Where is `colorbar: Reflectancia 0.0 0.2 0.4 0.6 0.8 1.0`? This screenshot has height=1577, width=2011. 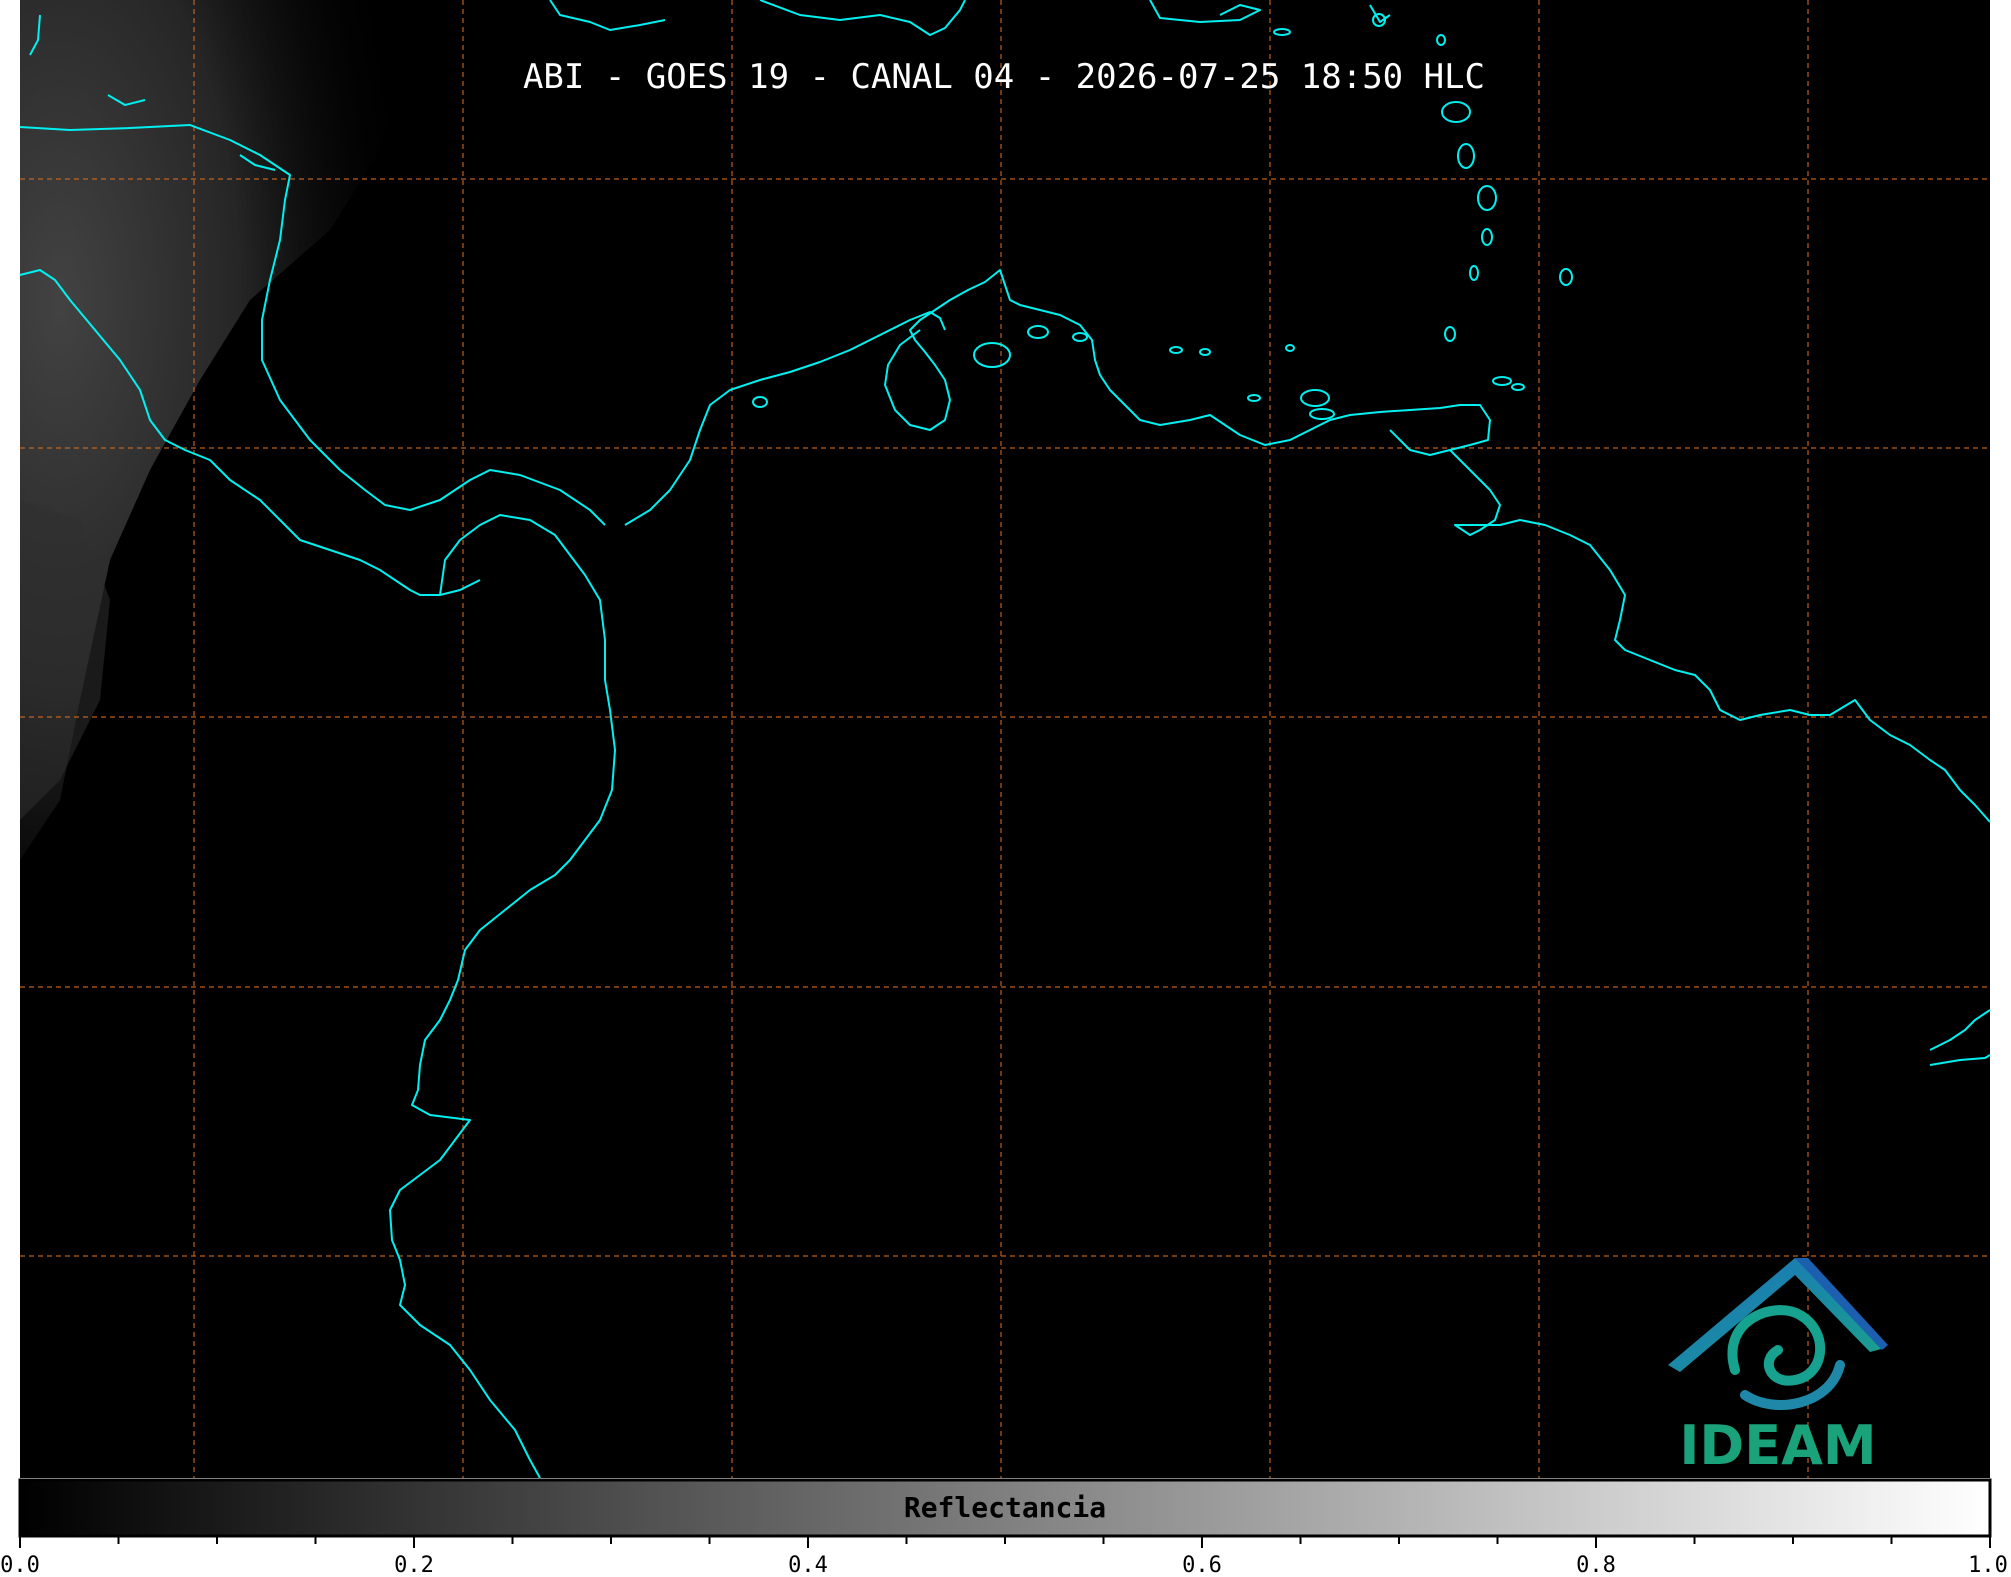
colorbar: Reflectancia 0.0 0.2 0.4 0.6 0.8 1.0 is located at coordinates (1004, 1527).